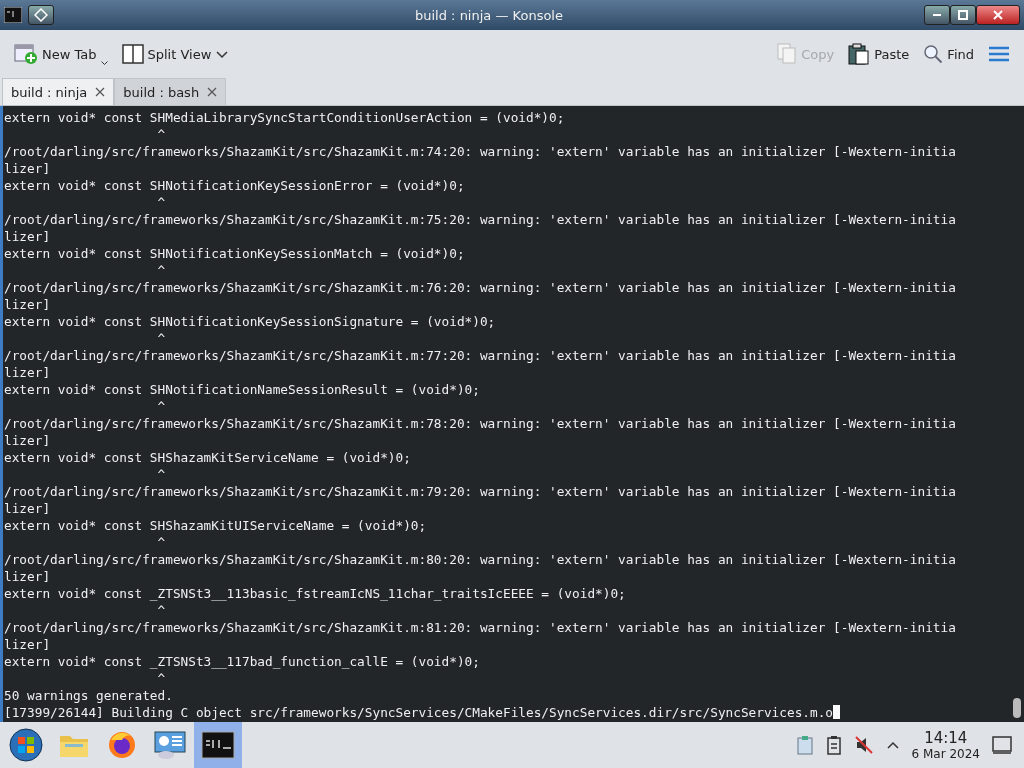 This screenshot has height=768, width=1024. Describe the element at coordinates (175, 54) in the screenshot. I see `split-button: Split View` at that location.